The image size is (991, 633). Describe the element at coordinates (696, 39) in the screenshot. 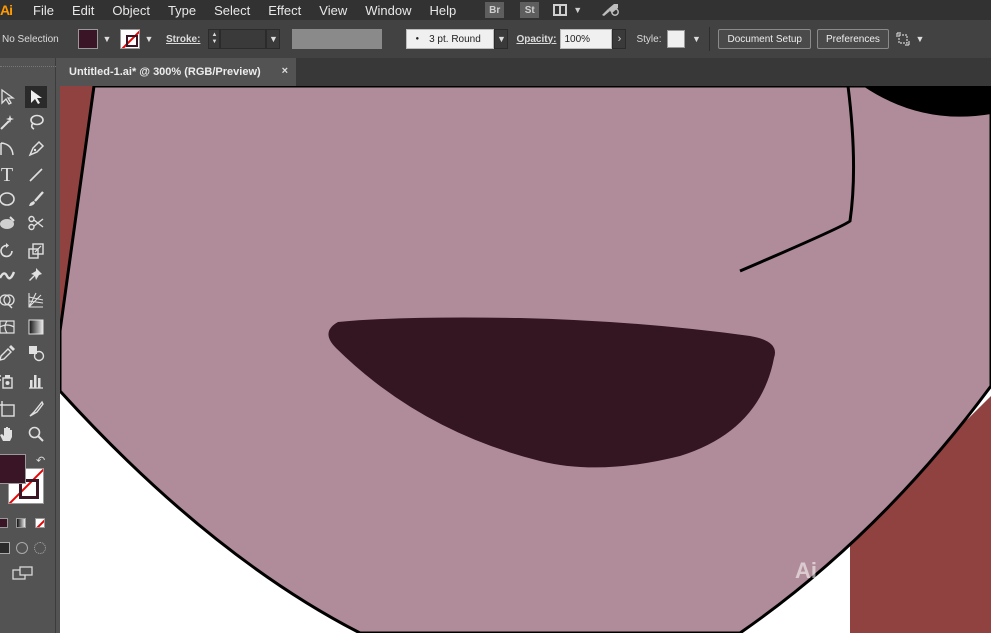

I see `graphic-style-dropdown: ▼` at that location.